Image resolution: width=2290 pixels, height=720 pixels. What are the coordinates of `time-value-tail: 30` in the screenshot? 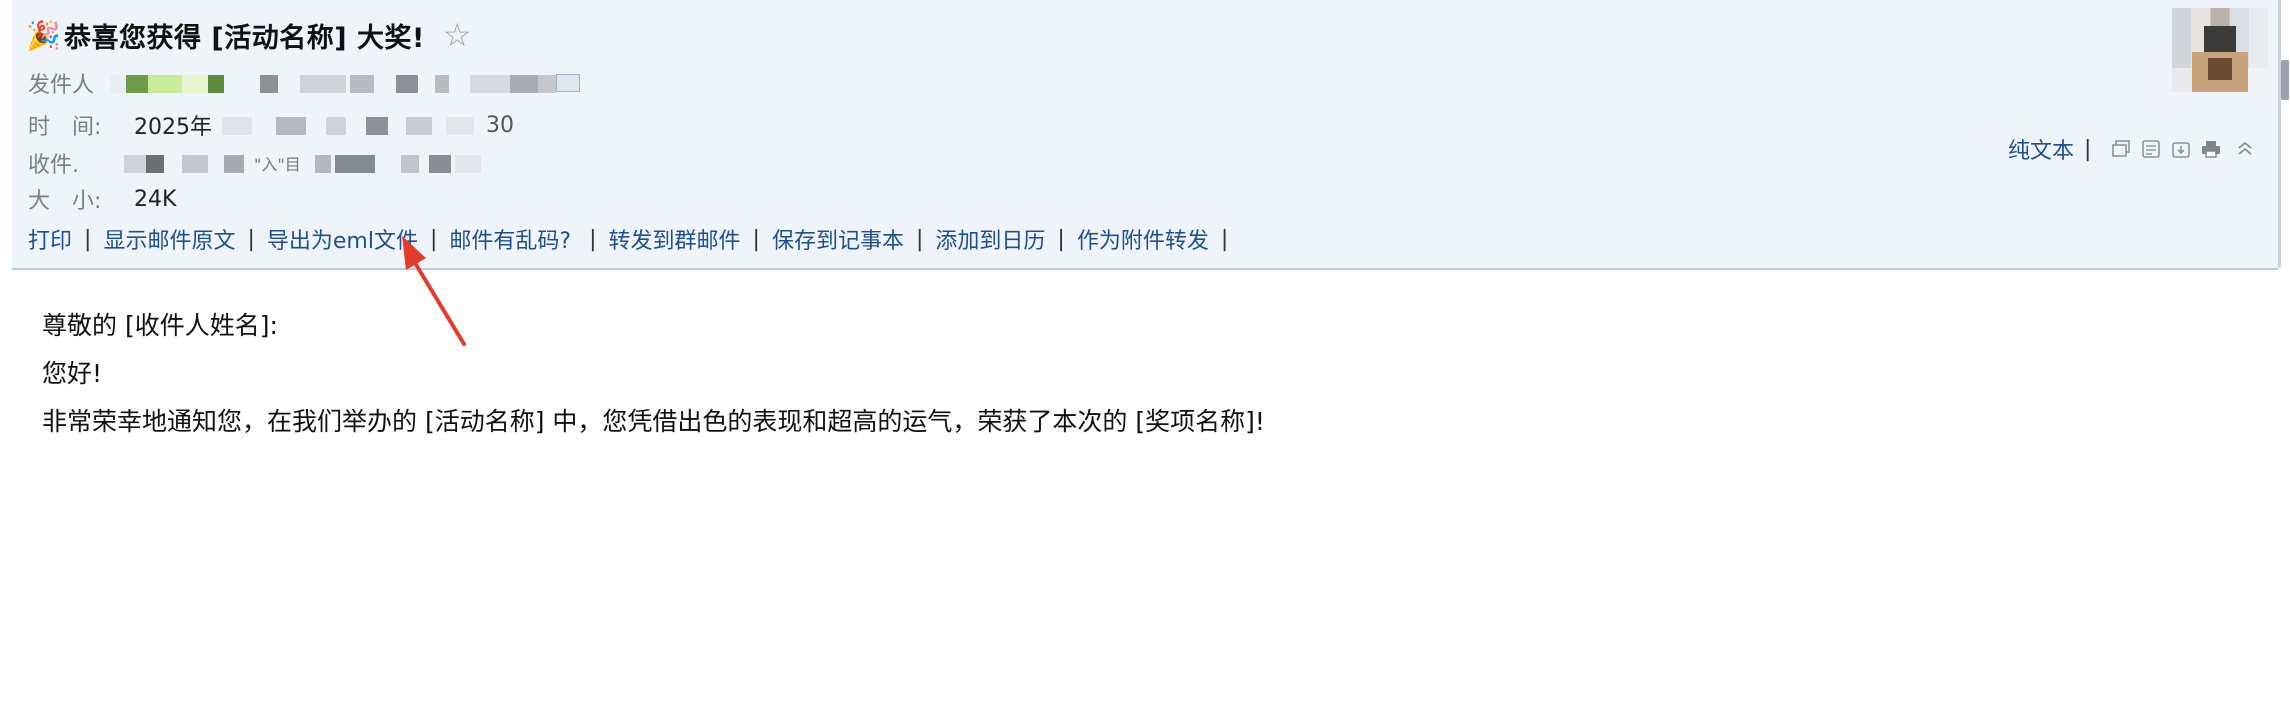 It's located at (500, 125).